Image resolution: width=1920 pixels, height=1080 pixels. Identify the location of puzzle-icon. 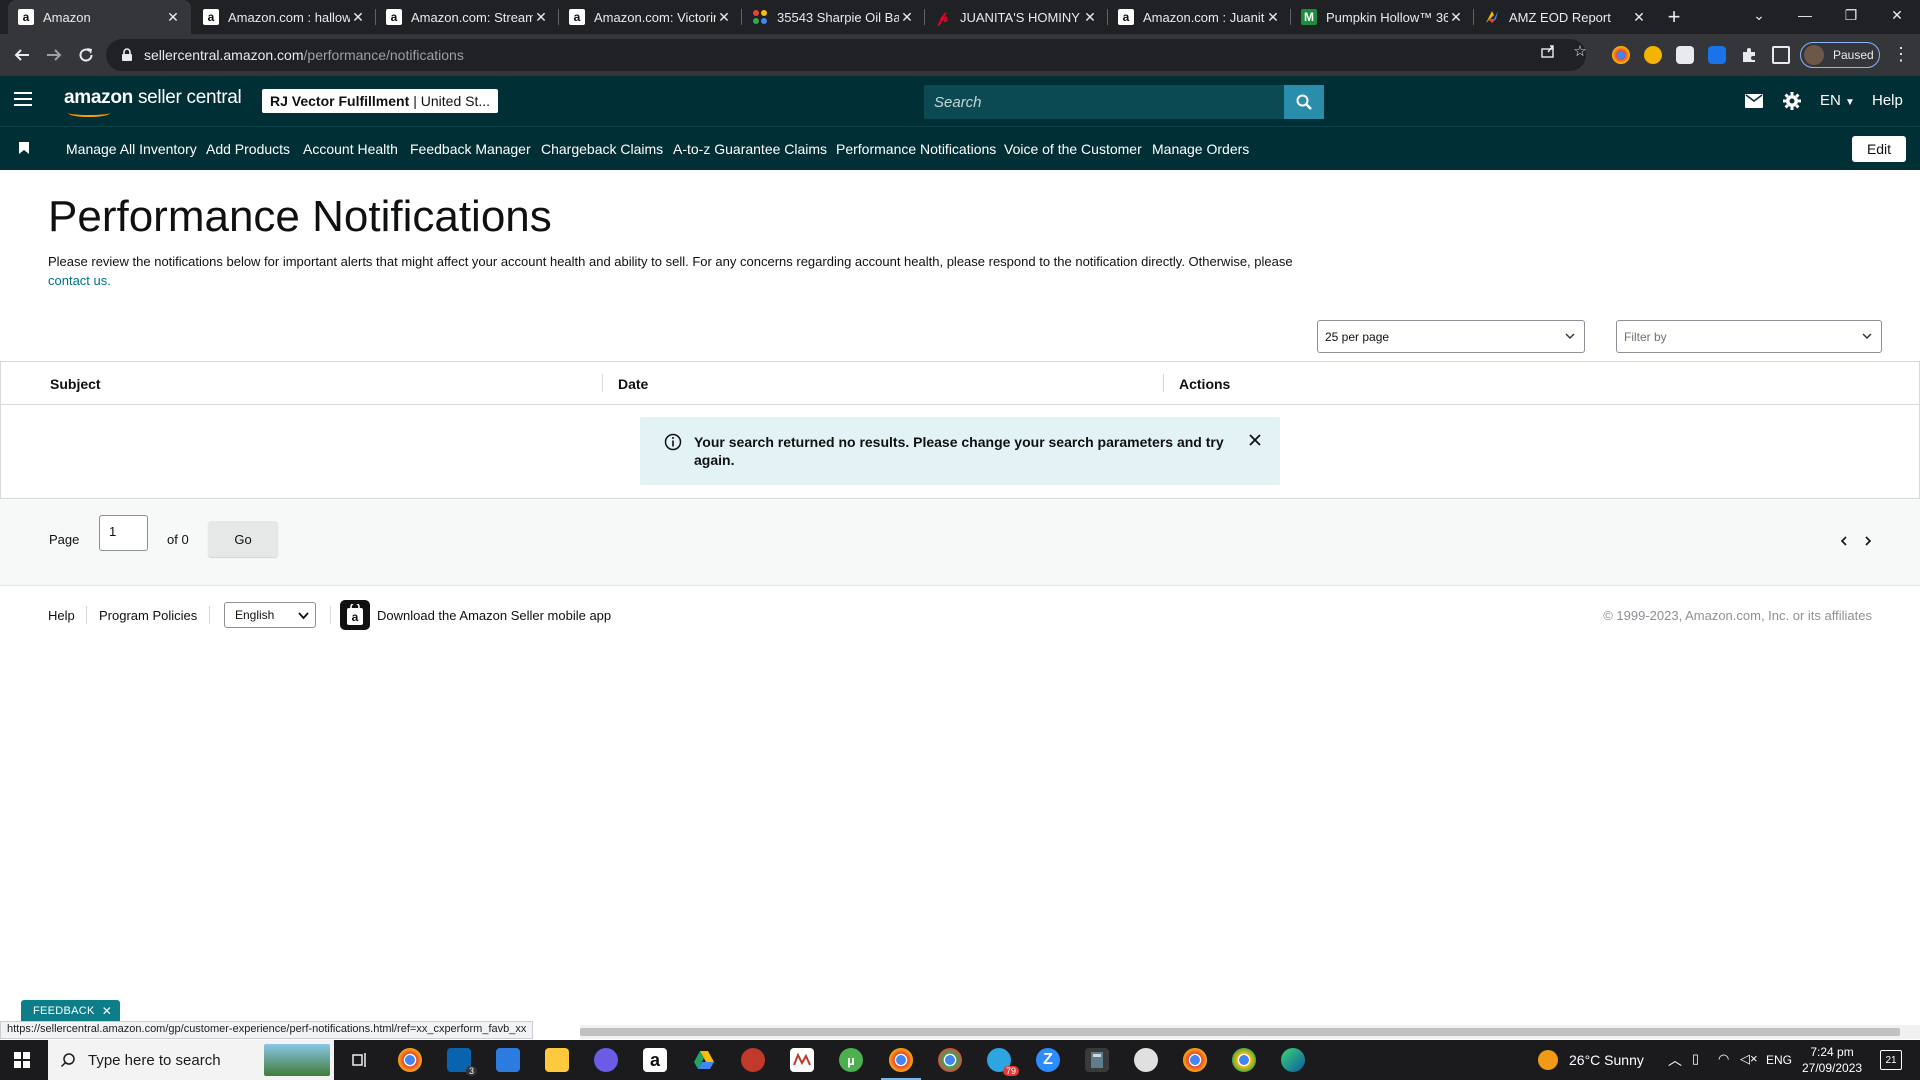
(1749, 55).